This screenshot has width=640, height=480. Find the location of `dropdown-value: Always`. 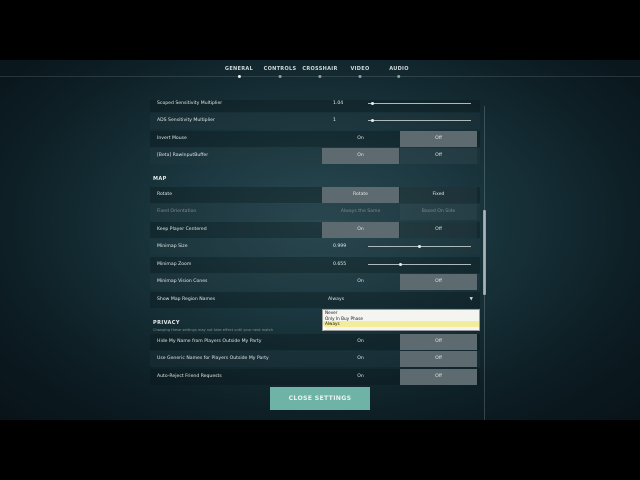

dropdown-value: Always is located at coordinates (336, 299).